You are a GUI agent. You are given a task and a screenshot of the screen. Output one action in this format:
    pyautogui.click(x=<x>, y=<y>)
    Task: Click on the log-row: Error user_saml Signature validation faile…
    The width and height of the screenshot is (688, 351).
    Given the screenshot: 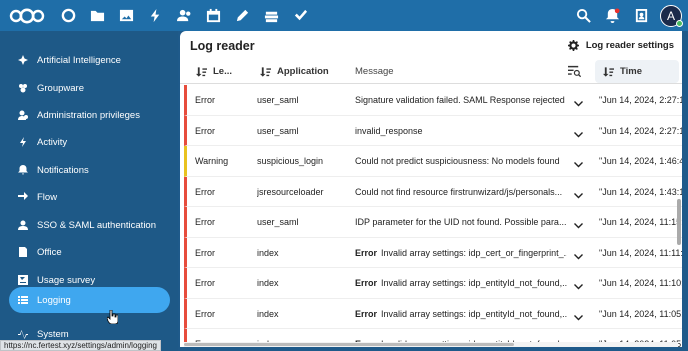 What is the action you would take?
    pyautogui.click(x=433, y=100)
    